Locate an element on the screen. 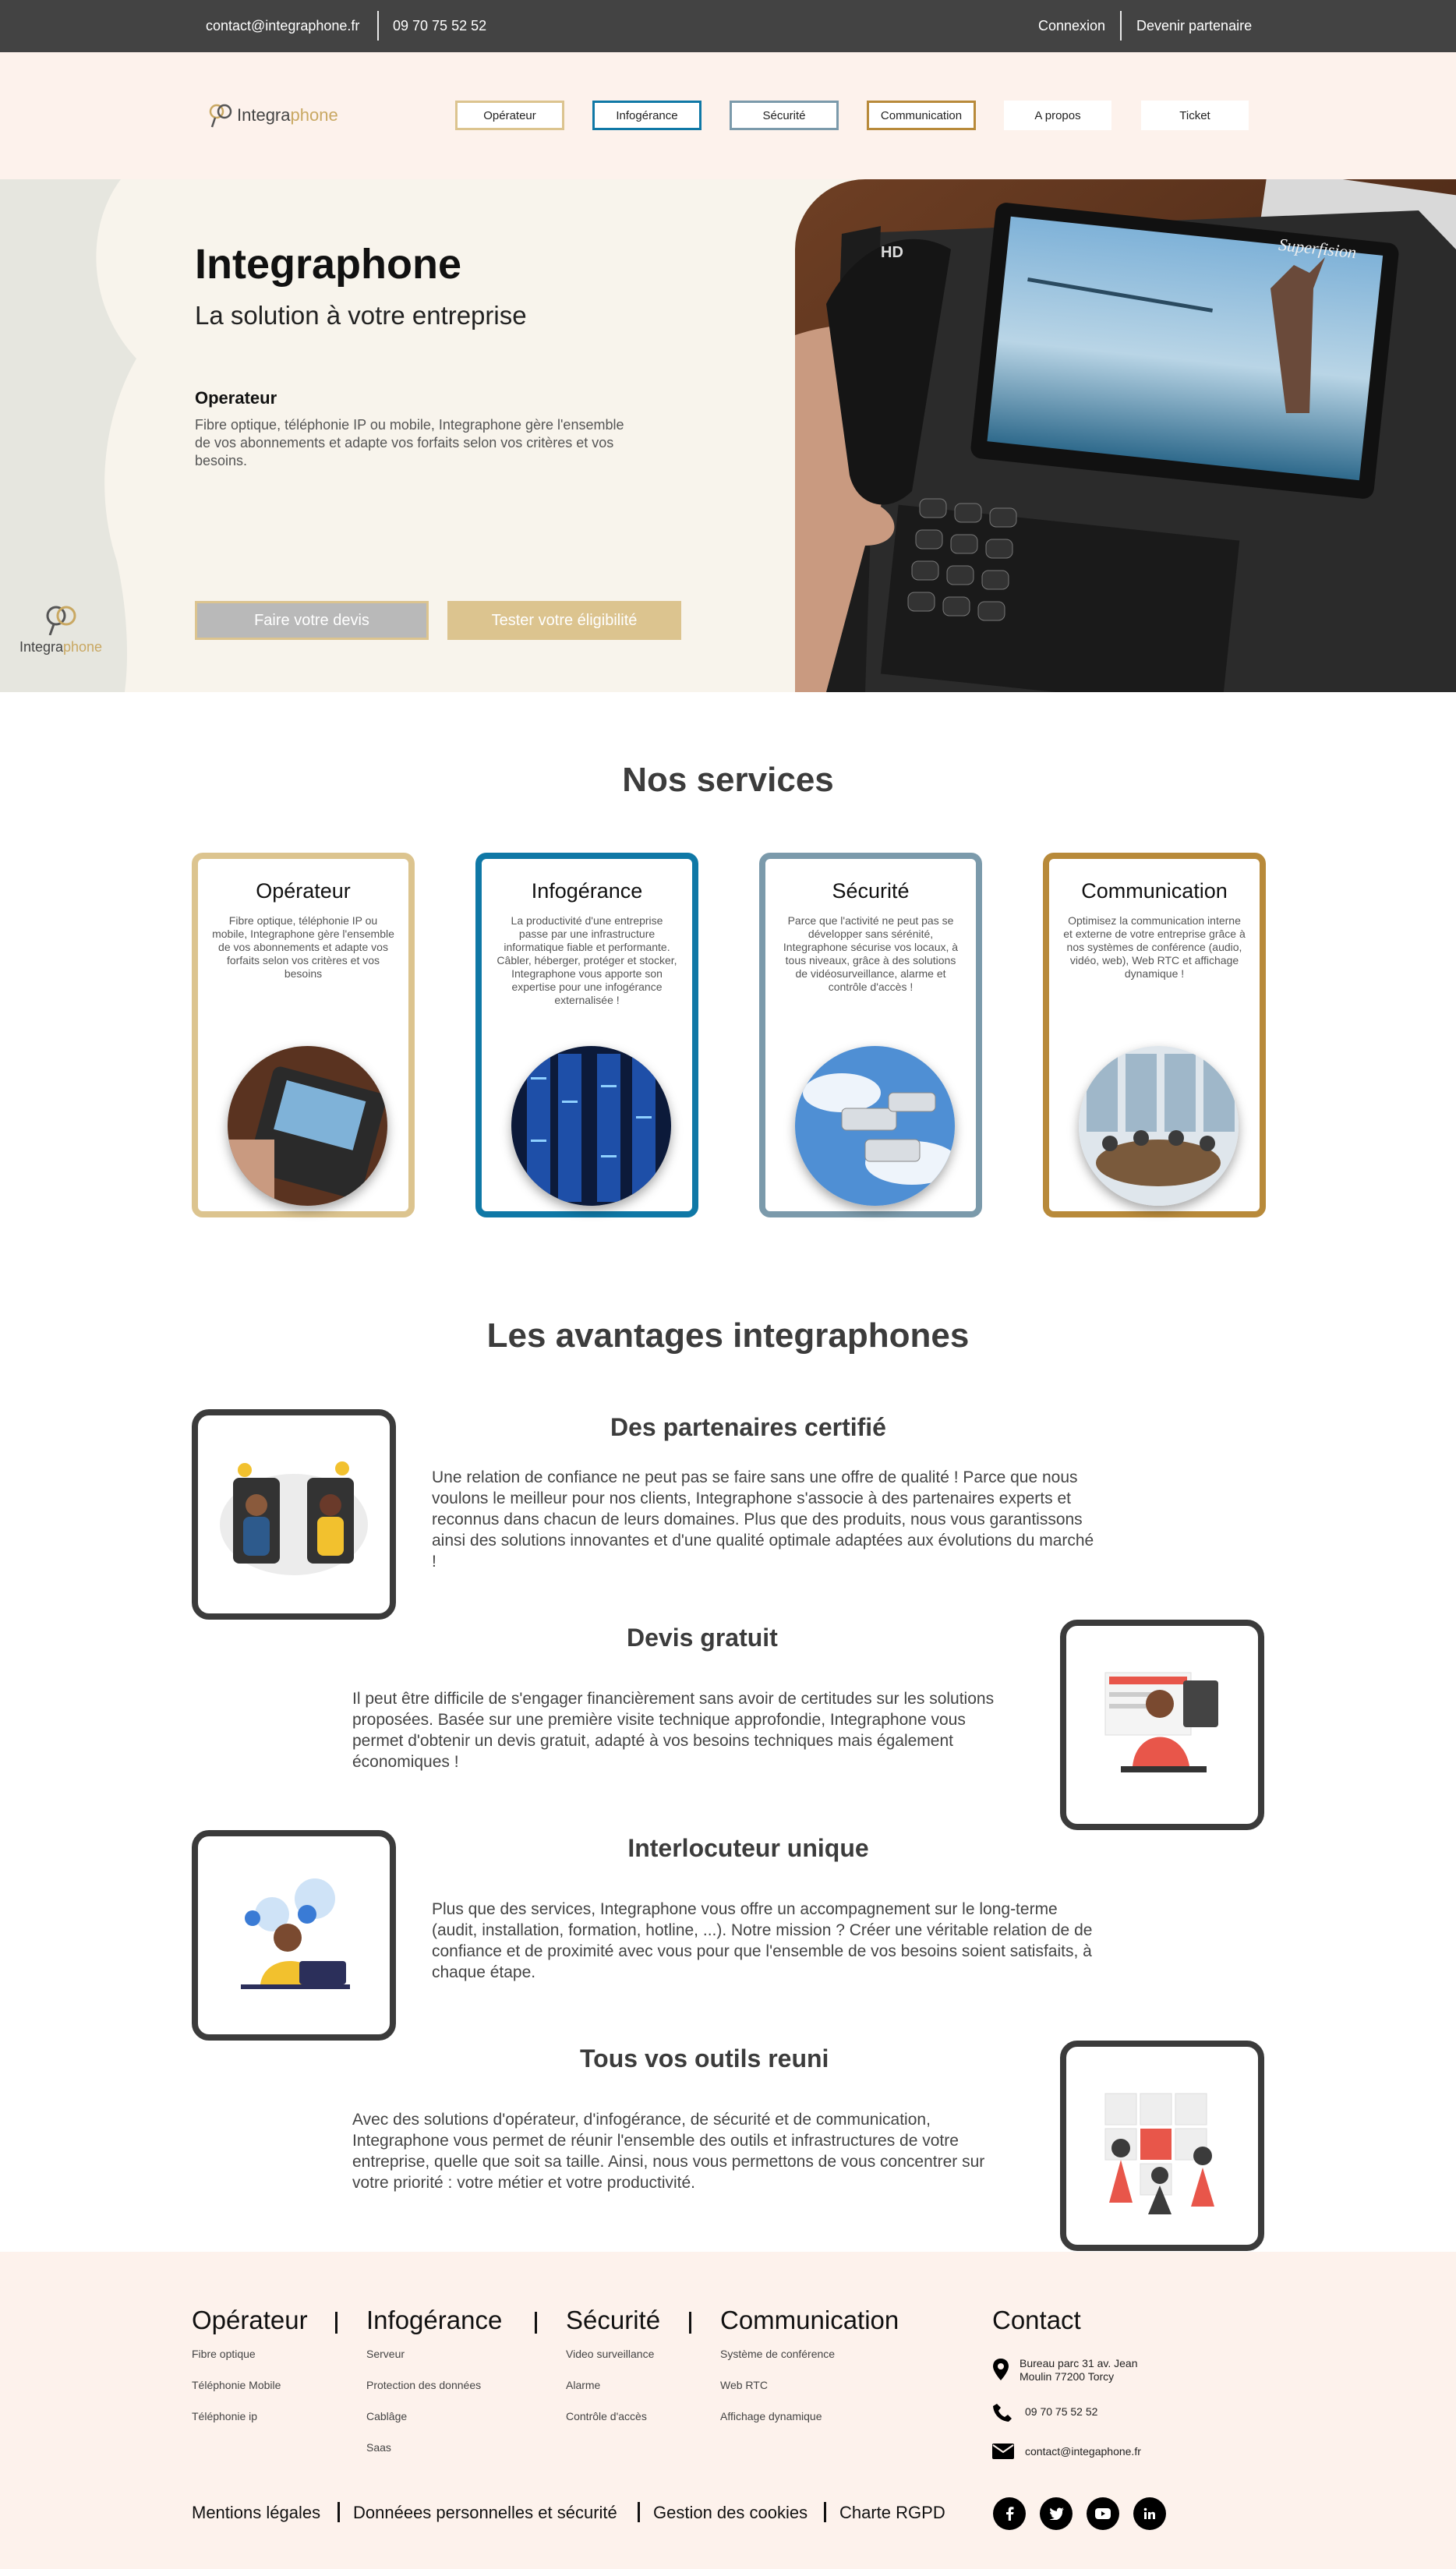 The image size is (1456, 2569). services-title: Nos services is located at coordinates (728, 780).